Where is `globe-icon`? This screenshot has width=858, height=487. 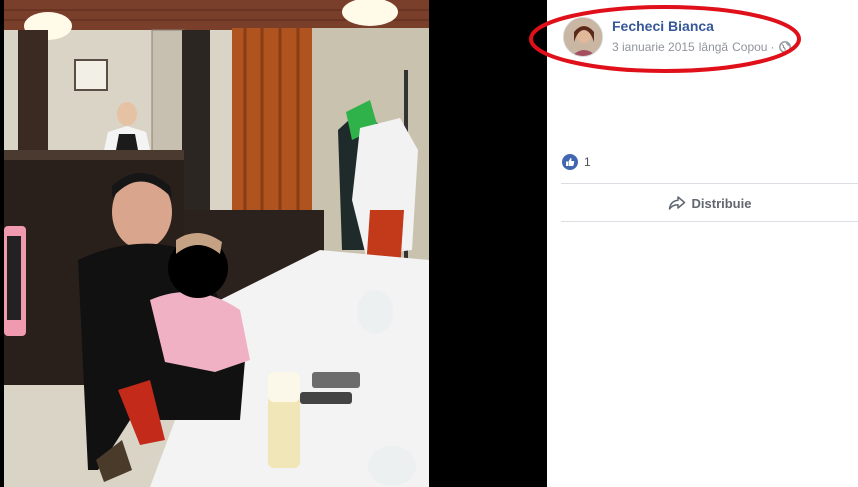 globe-icon is located at coordinates (785, 47).